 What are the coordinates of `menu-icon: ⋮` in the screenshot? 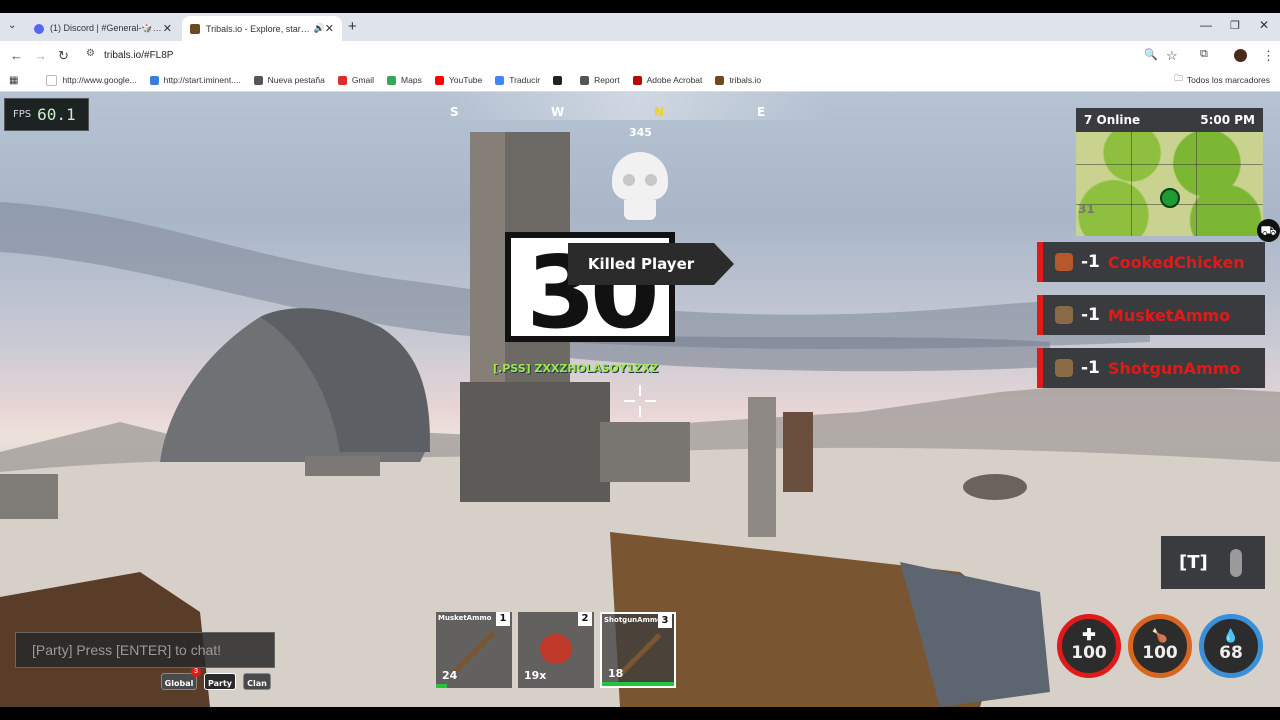 It's located at (1268, 56).